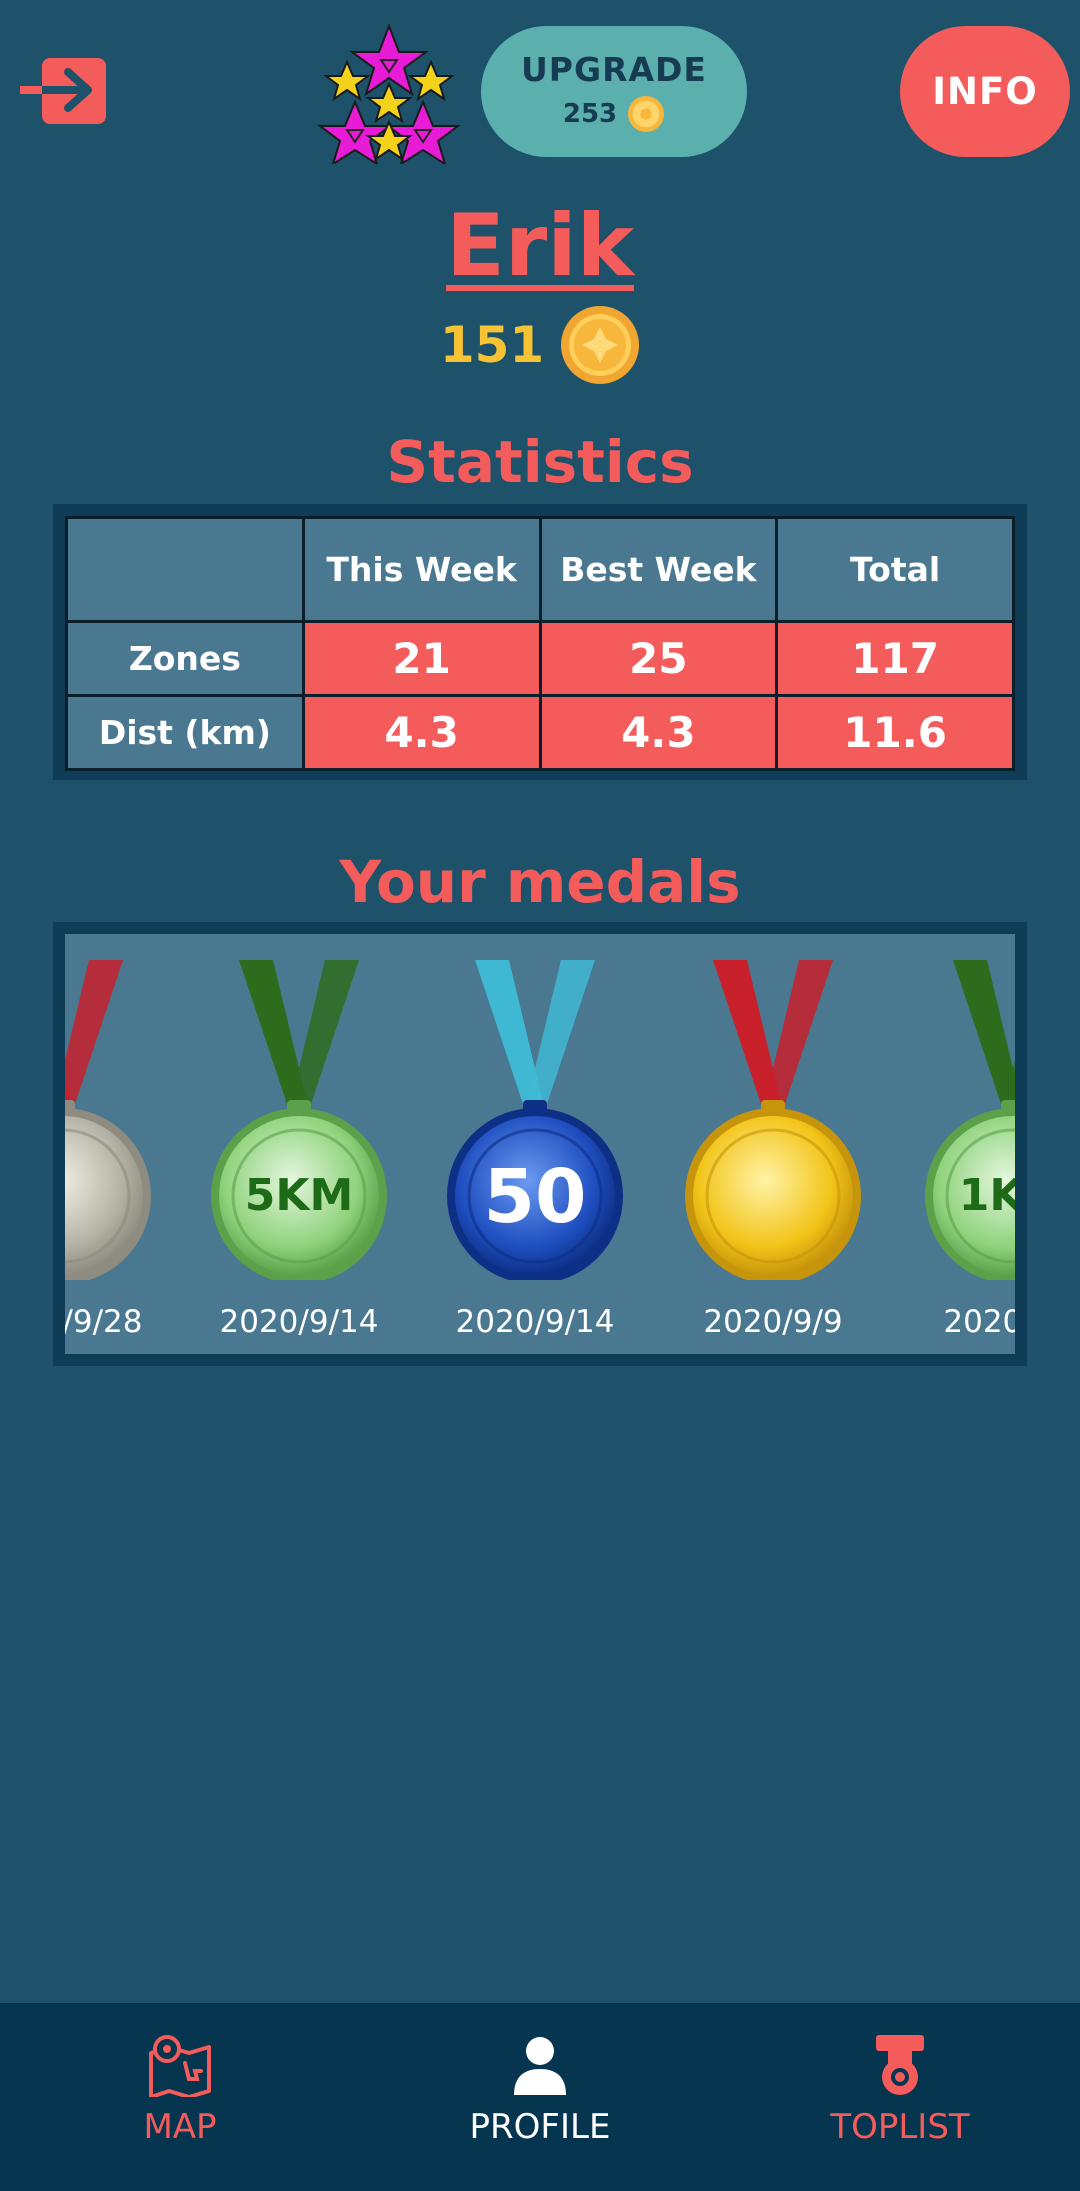 The image size is (1080, 2191). What do you see at coordinates (540, 2066) in the screenshot?
I see `person-icon` at bounding box center [540, 2066].